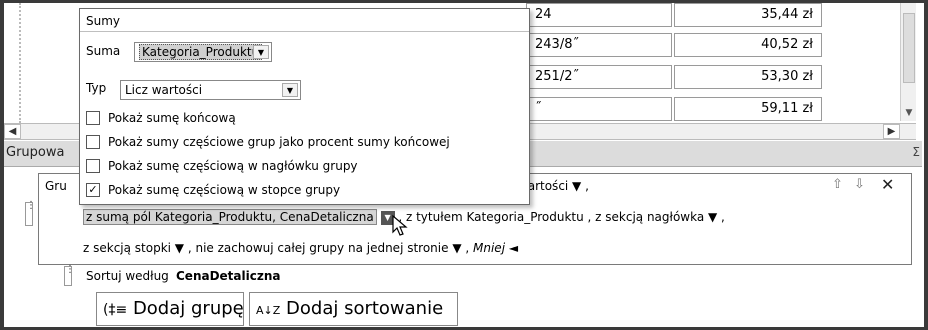  Describe the element at coordinates (96, 88) in the screenshot. I see `type-label: Typ` at that location.